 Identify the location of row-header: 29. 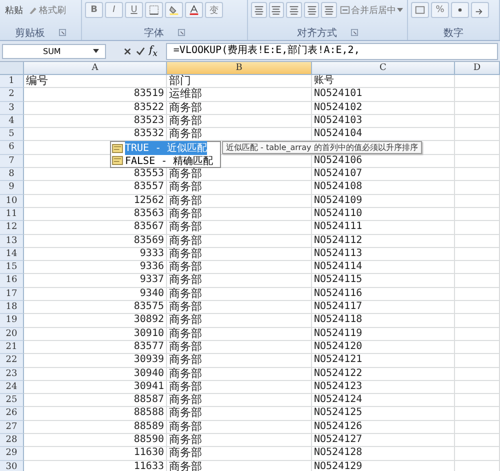
(12, 454).